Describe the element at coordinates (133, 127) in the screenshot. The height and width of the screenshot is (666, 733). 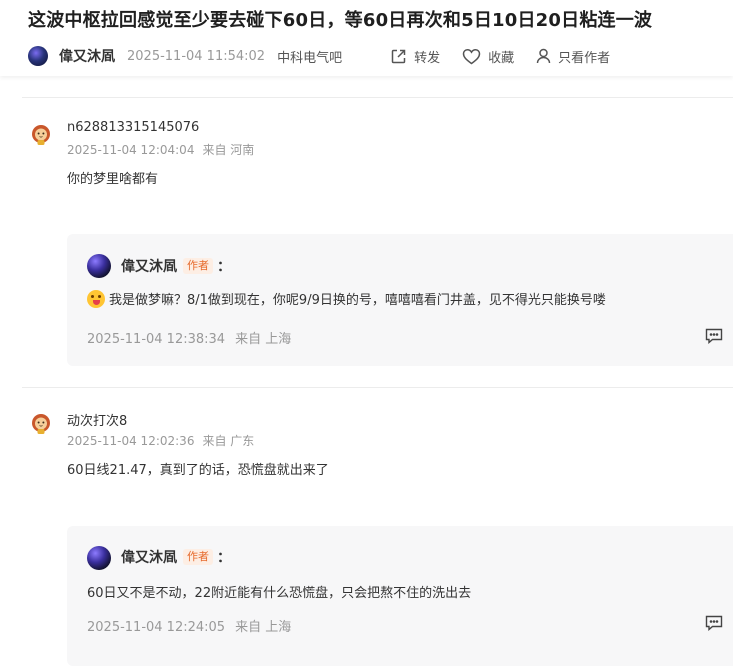
I see `reply-username: n628813315145076` at that location.